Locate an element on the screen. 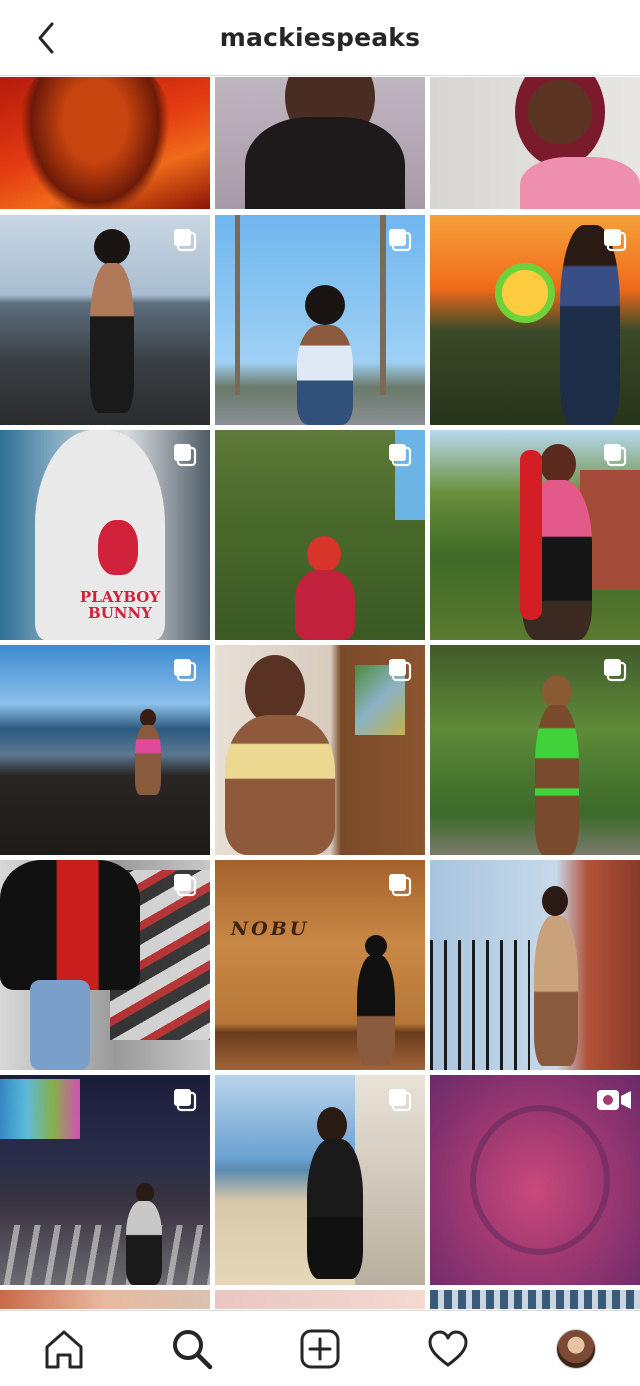 The height and width of the screenshot is (1386, 640). profile-username-title: mackiespeaks is located at coordinates (320, 37).